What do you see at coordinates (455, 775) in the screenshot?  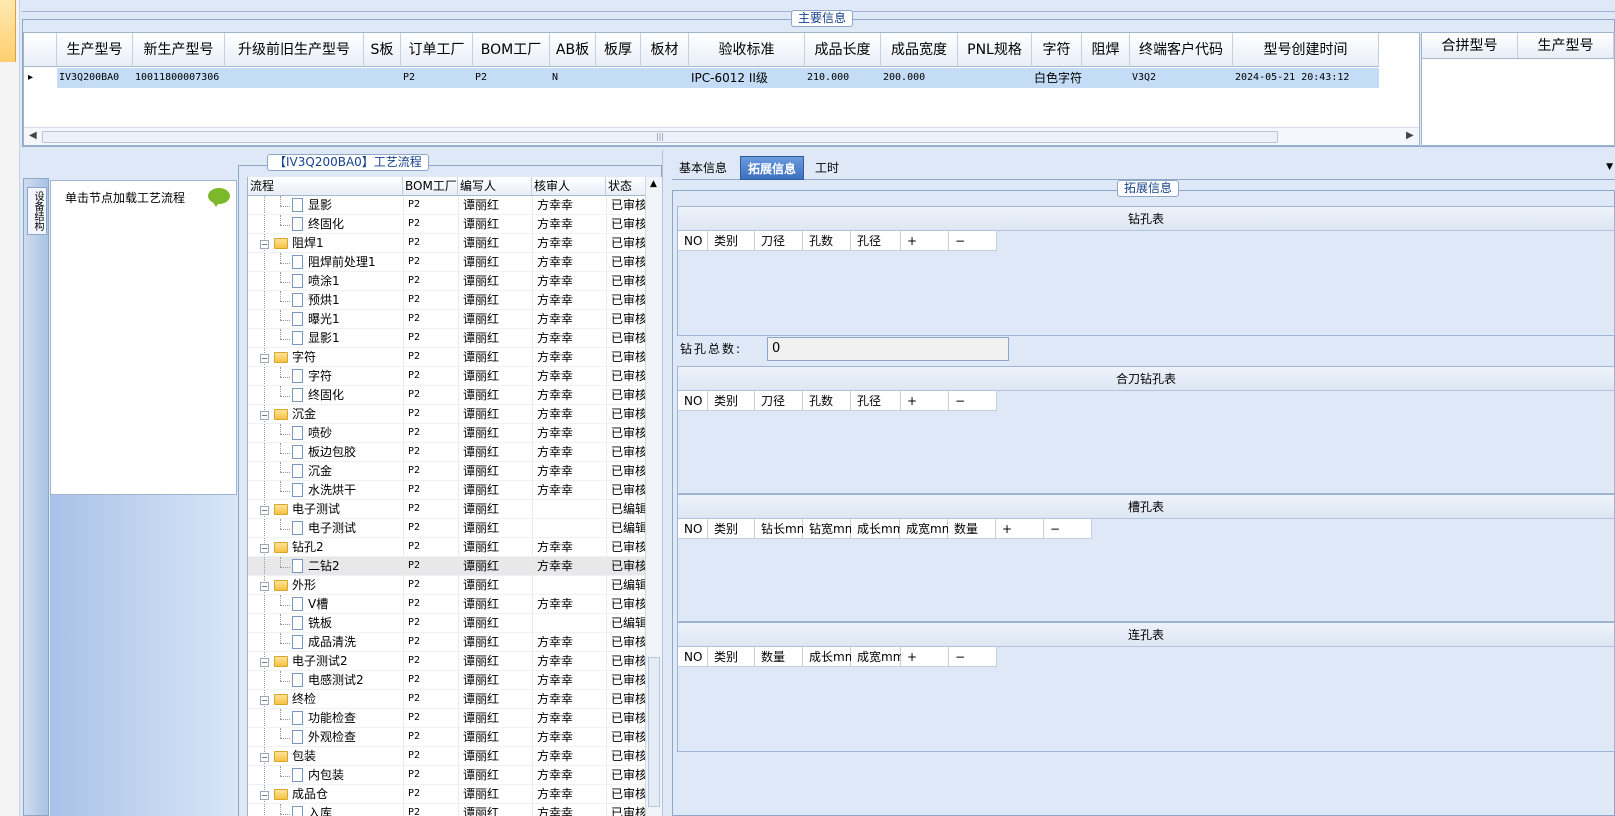 I see `list-item: 内包装 P2 谭丽红 方幸幸 已审核` at bounding box center [455, 775].